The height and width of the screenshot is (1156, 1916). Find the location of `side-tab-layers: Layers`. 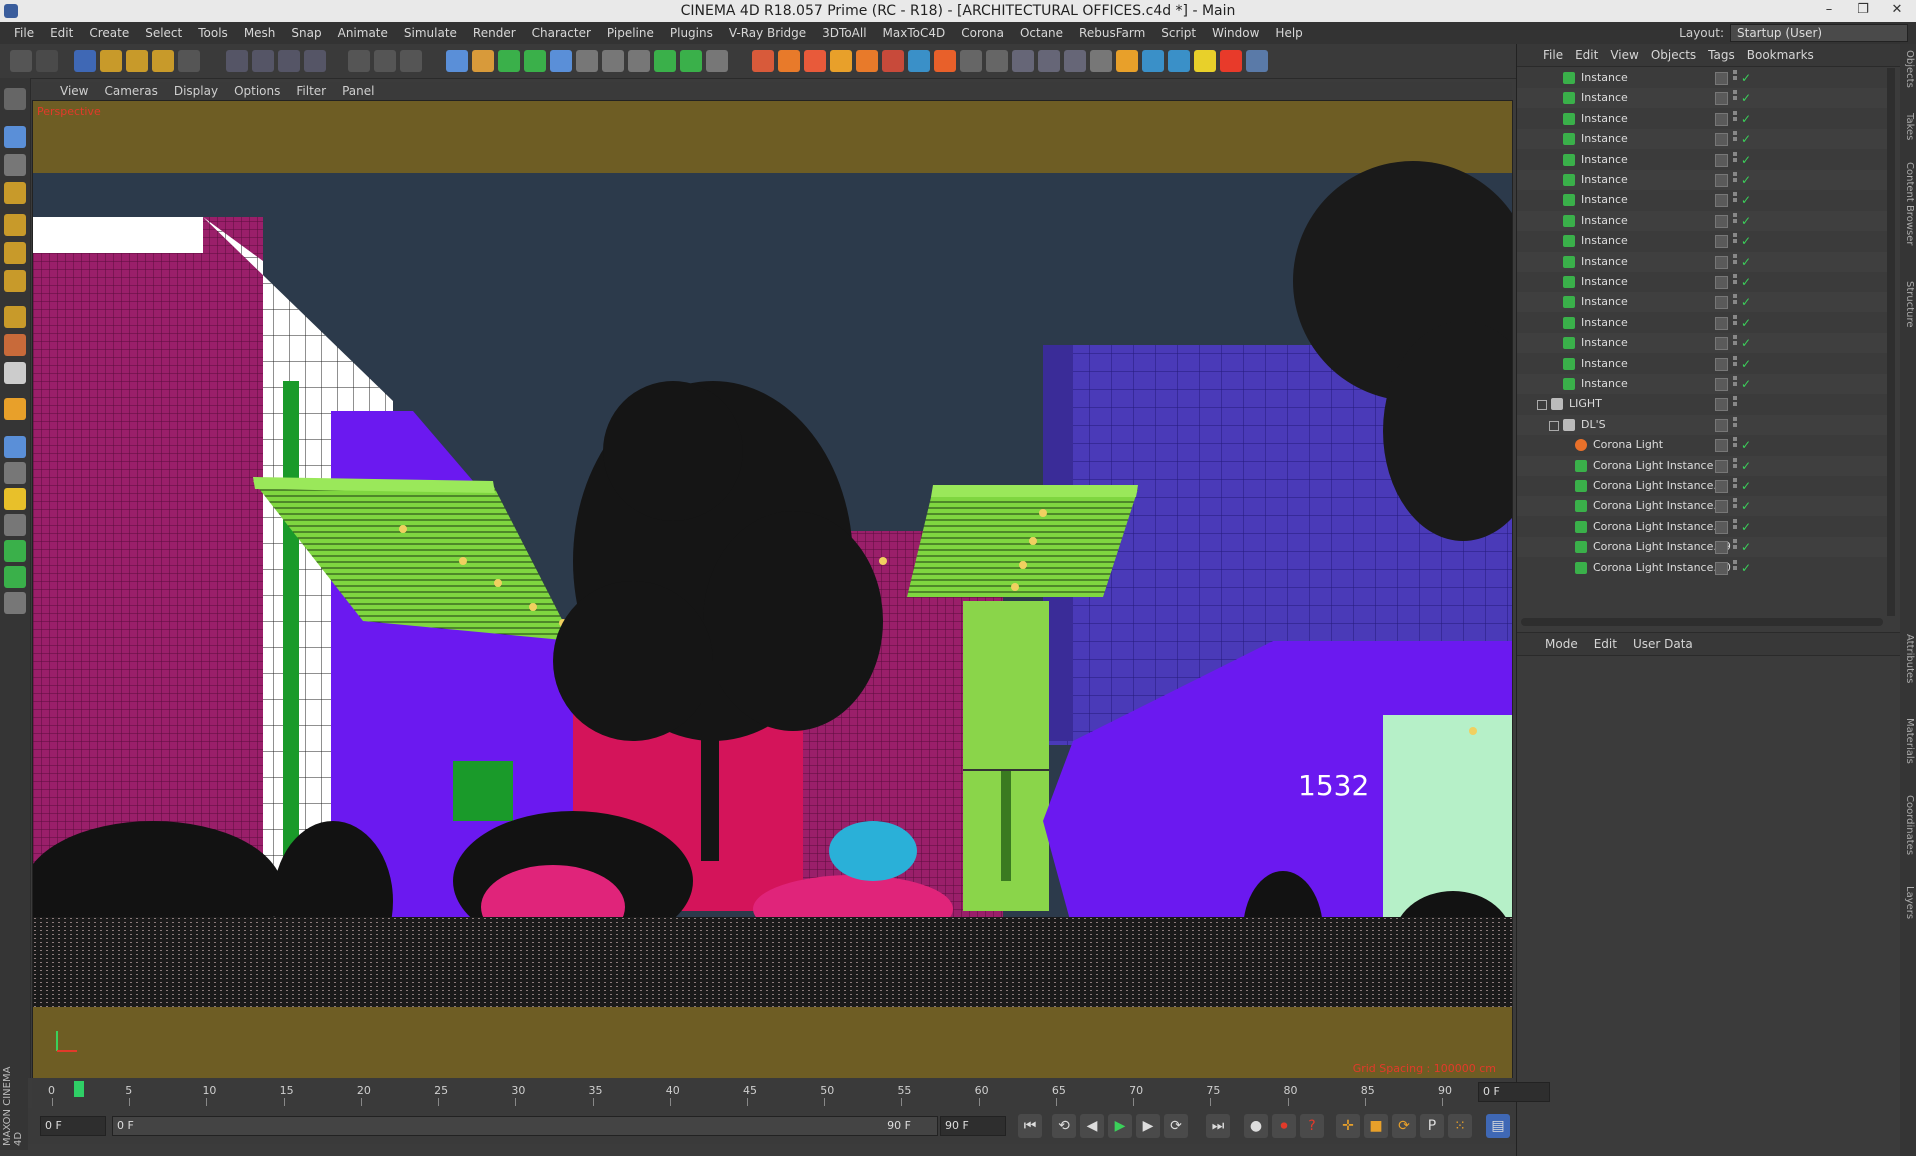

side-tab-layers: Layers is located at coordinates (1908, 902).